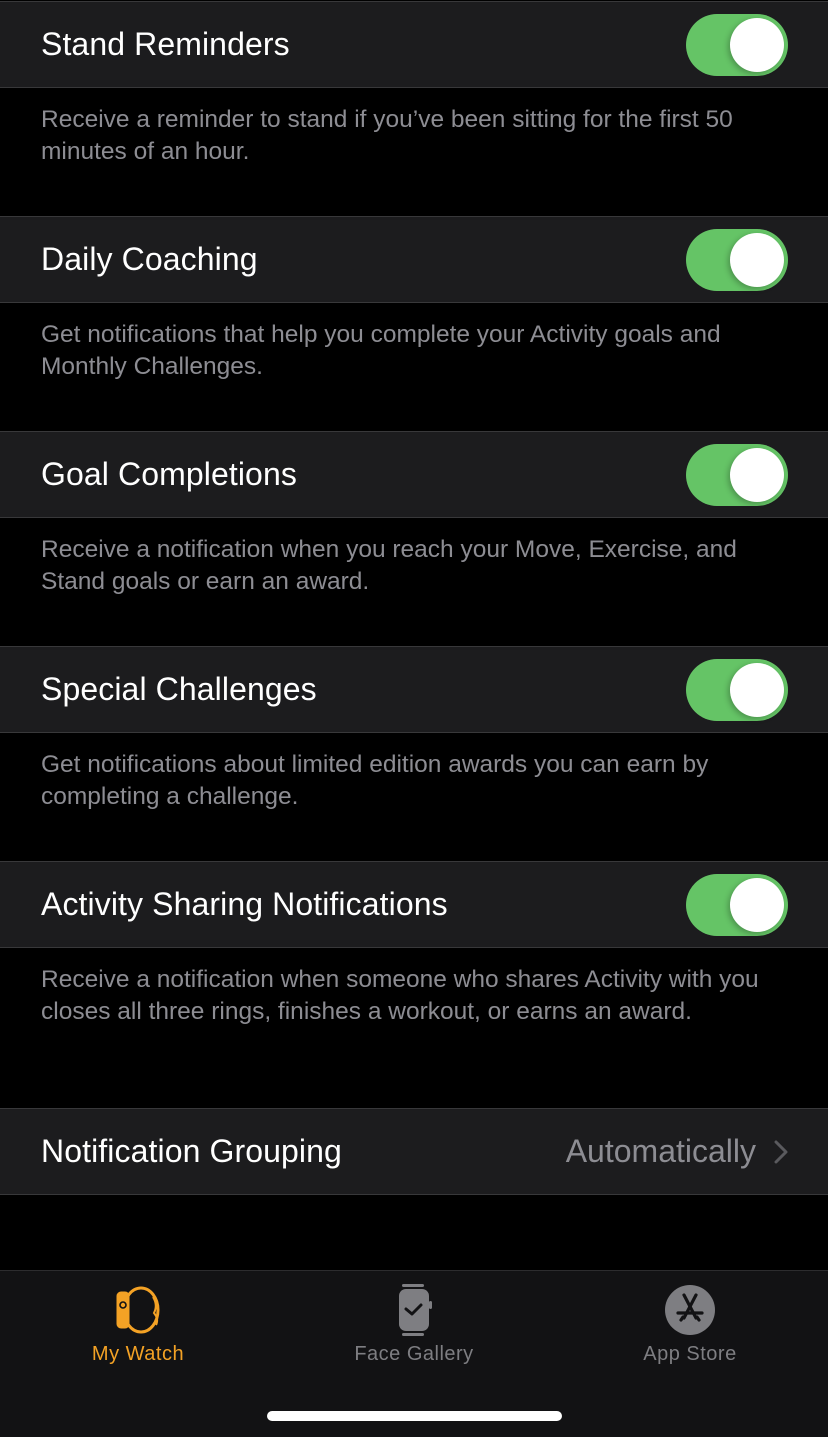  What do you see at coordinates (149, 259) in the screenshot?
I see `setting-label: Daily Coaching` at bounding box center [149, 259].